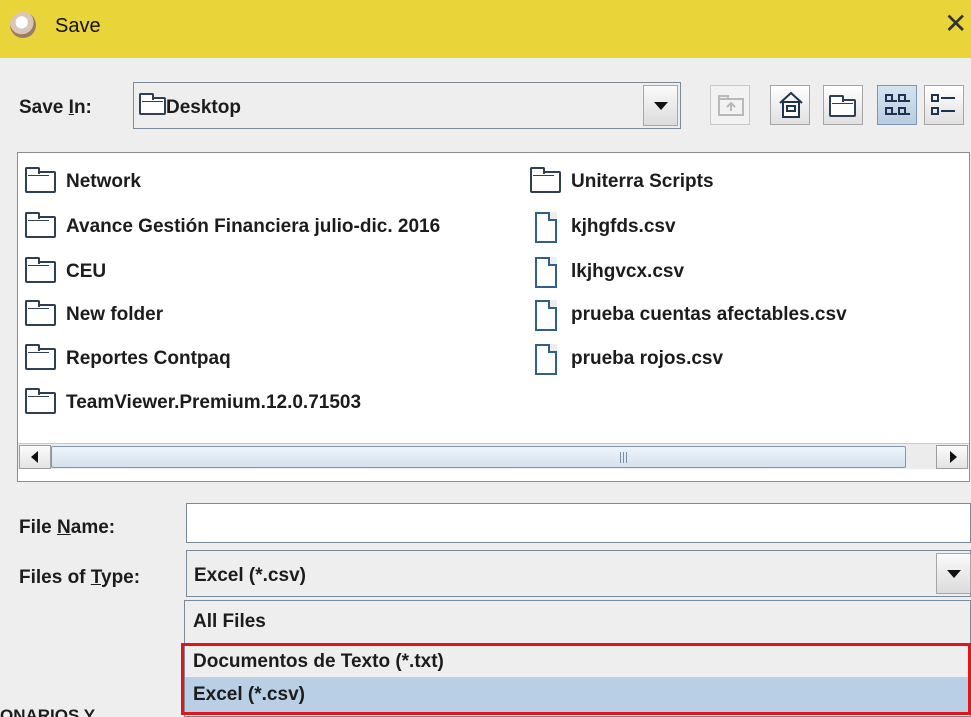  Describe the element at coordinates (83, 182) in the screenshot. I see `list-item: Network` at that location.